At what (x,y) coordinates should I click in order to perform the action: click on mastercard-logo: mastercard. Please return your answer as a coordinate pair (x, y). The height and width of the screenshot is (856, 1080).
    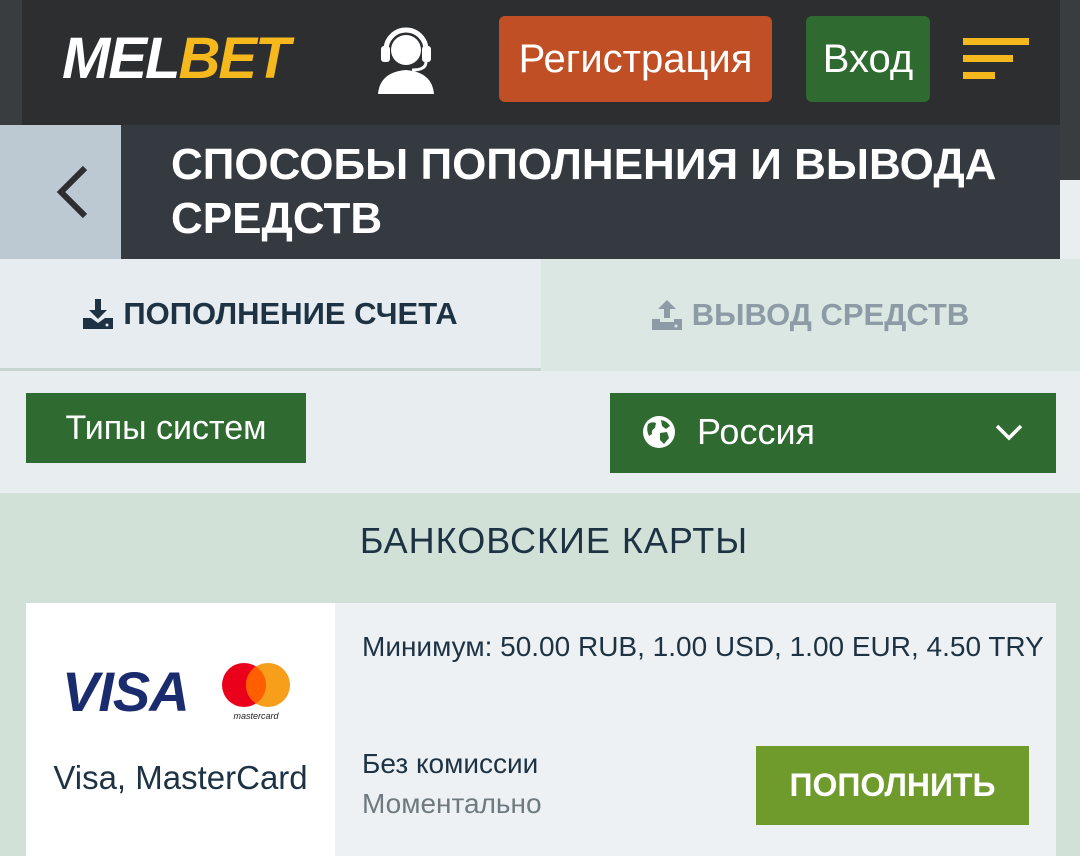
    Looking at the image, I should click on (256, 692).